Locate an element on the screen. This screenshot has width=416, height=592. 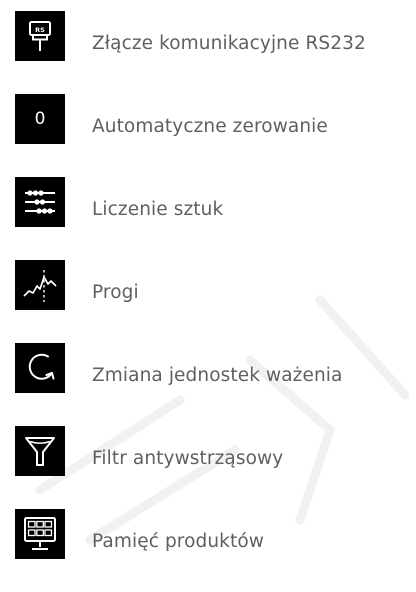
rs232-connector-icon: RS is located at coordinates (40, 36).